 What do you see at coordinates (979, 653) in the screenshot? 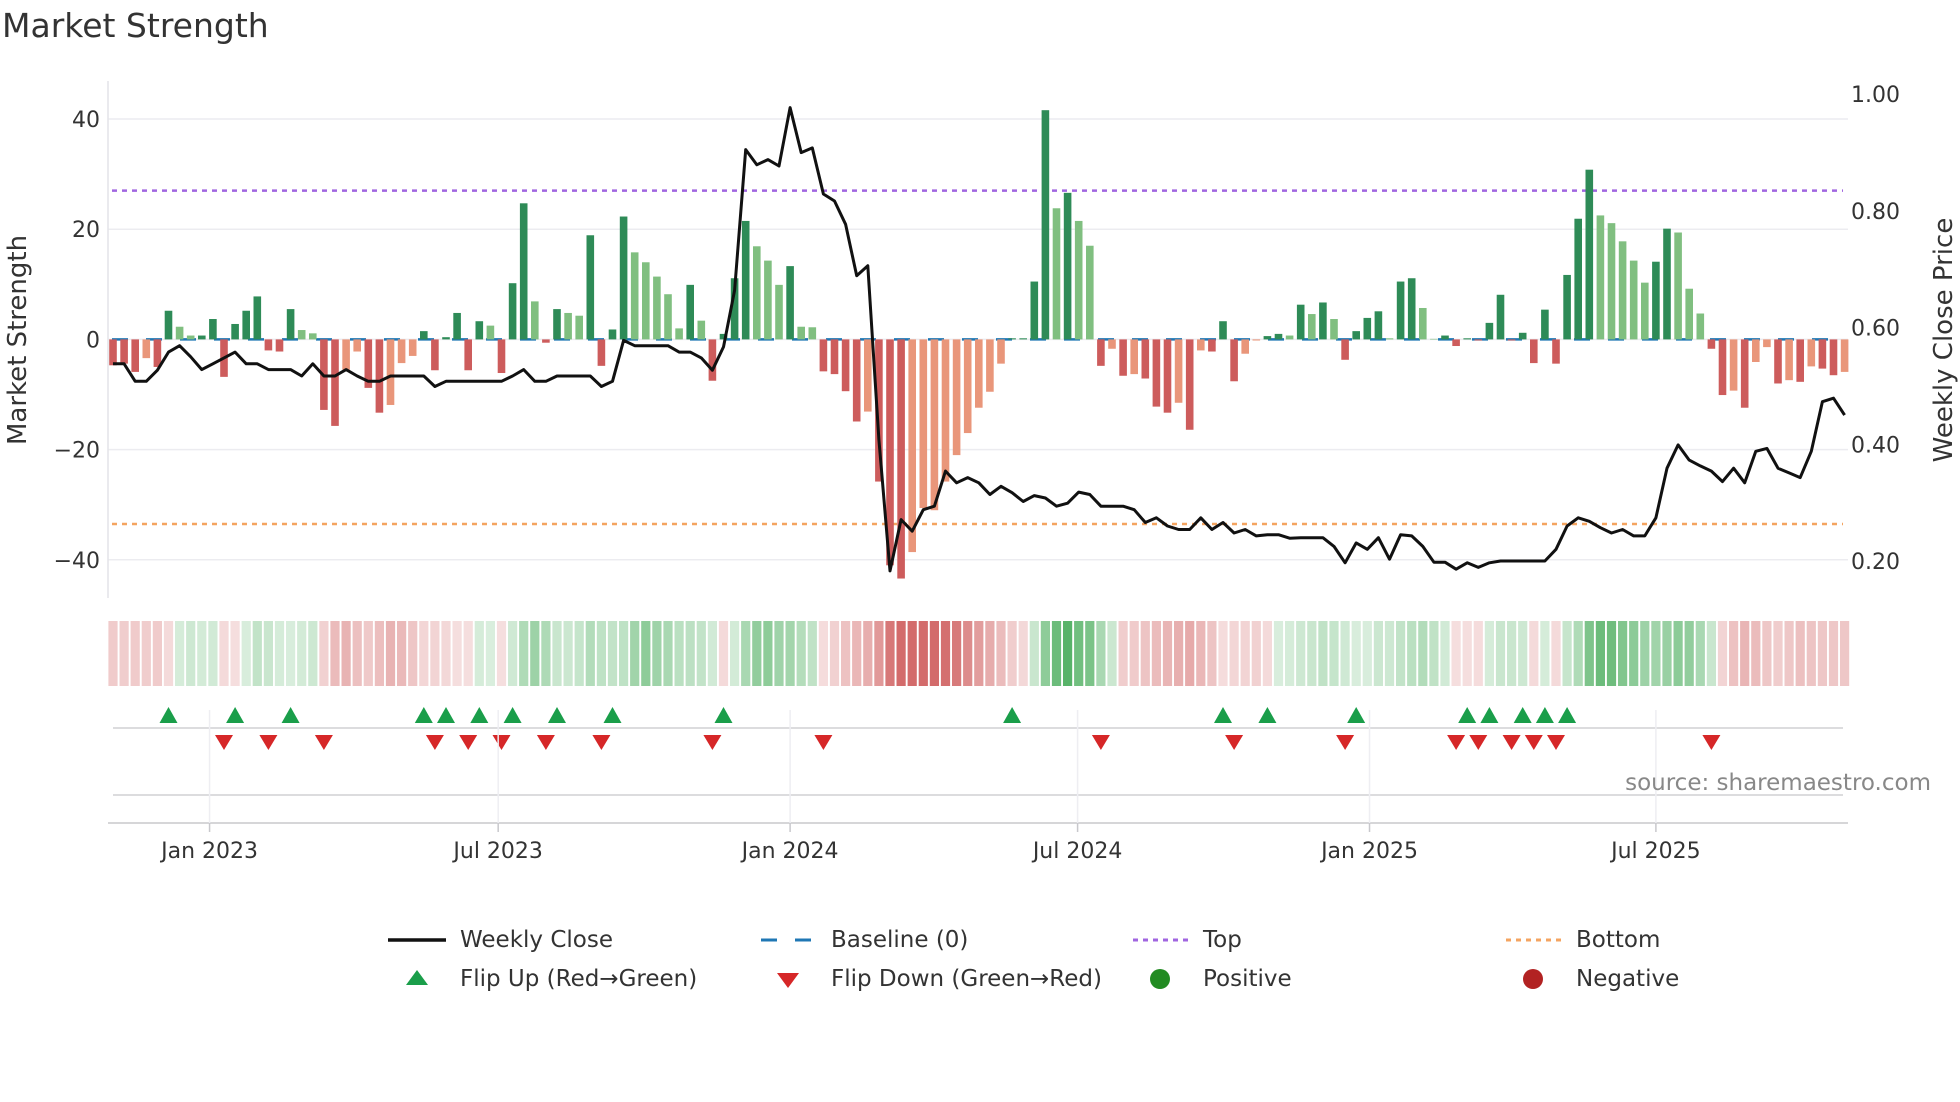
I see `strength-heat-strip` at bounding box center [979, 653].